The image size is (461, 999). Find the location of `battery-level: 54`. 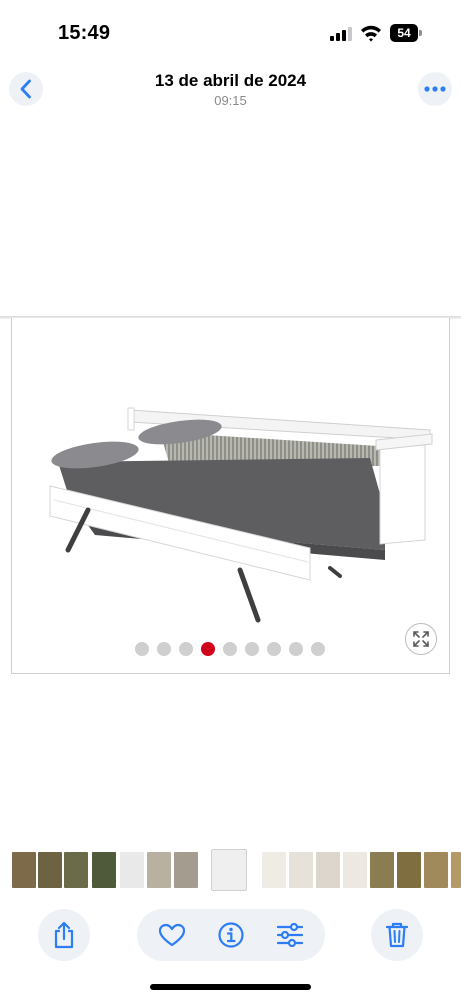

battery-level: 54 is located at coordinates (404, 33).